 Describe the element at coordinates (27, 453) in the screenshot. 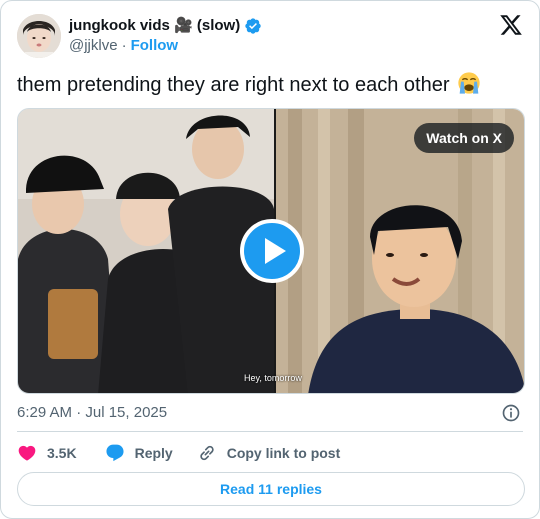

I see `heart-icon` at that location.